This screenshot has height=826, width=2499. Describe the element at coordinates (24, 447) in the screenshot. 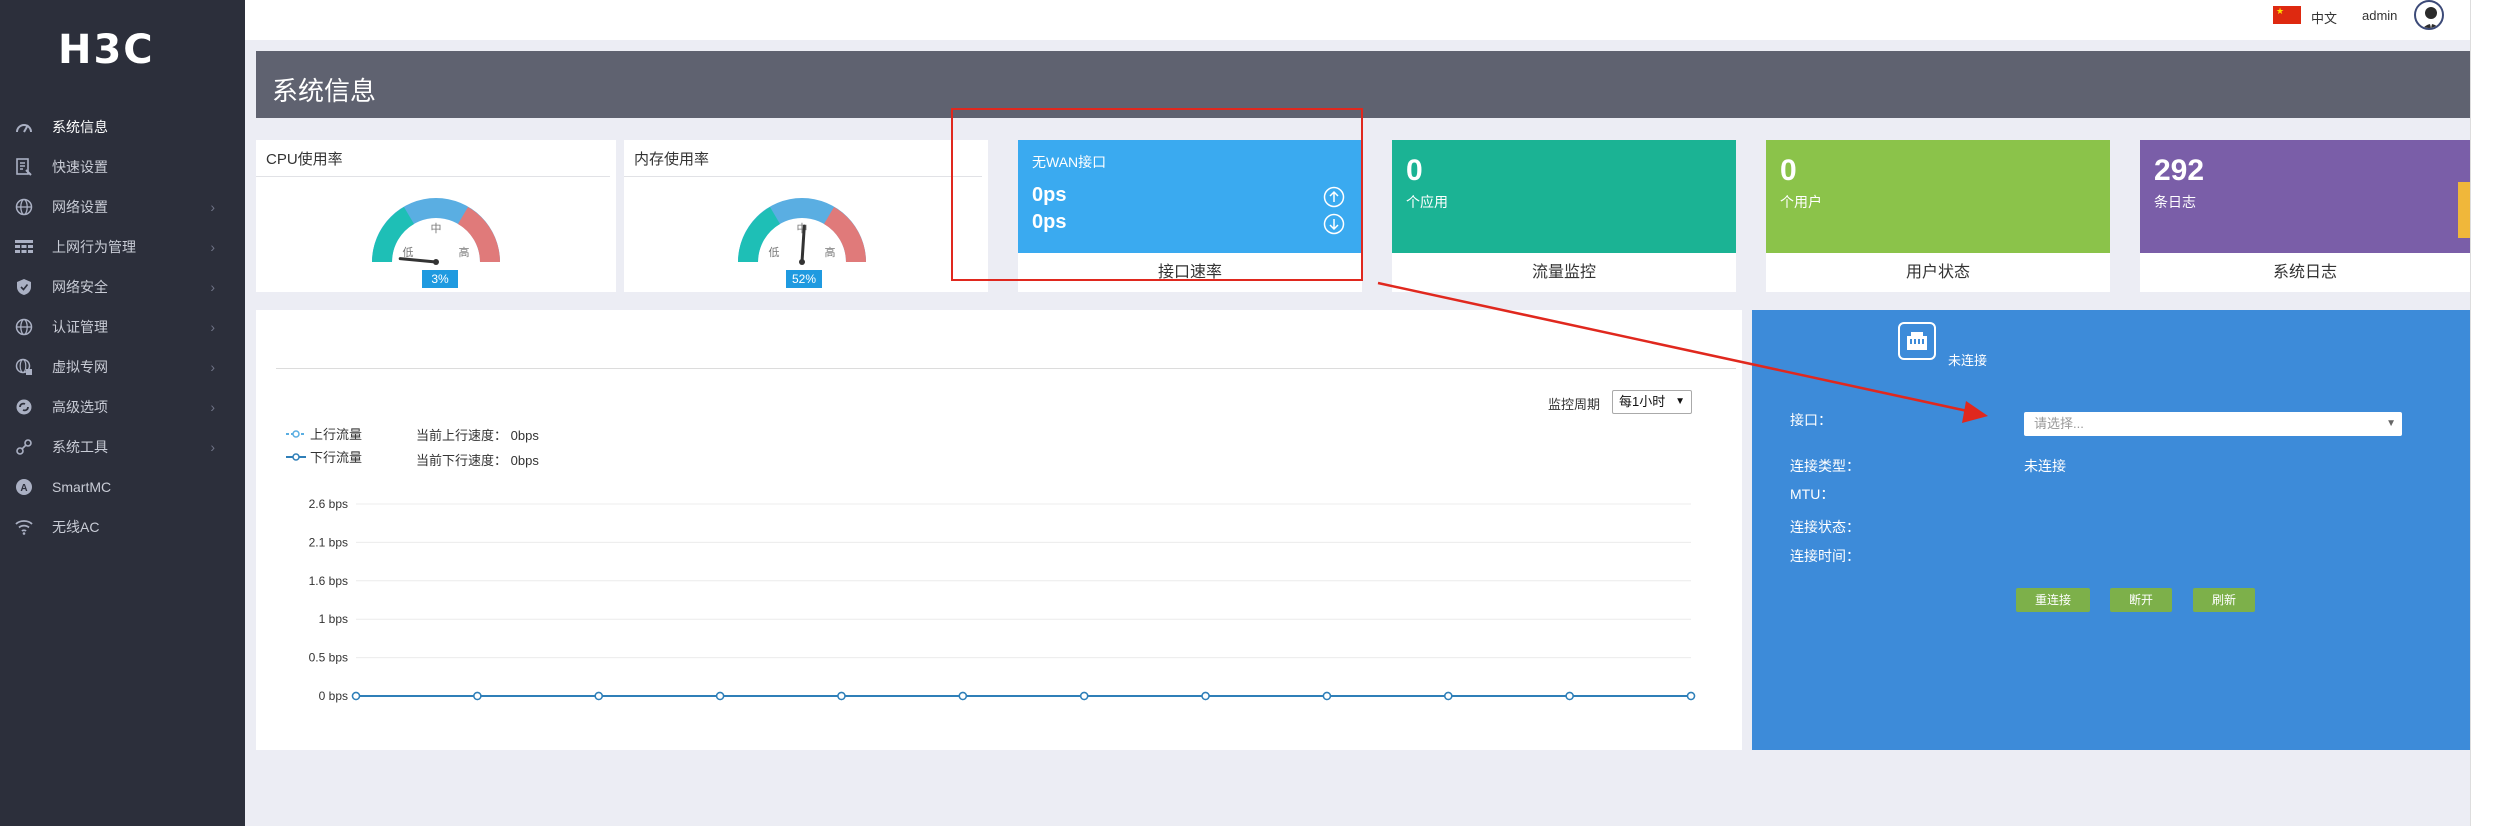

I see `tools-icon` at that location.